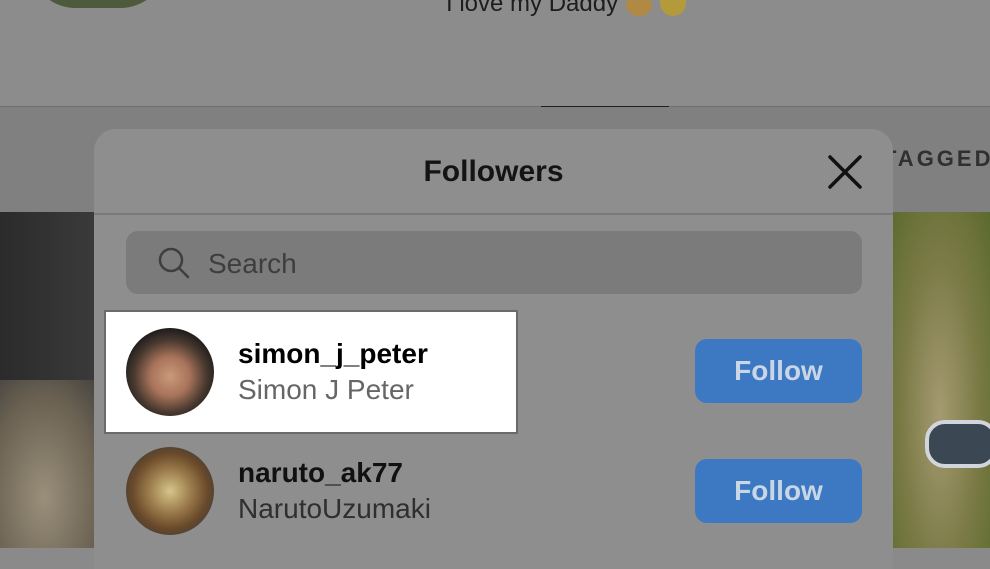  Describe the element at coordinates (98, 4) in the screenshot. I see `profile-avatar` at that location.